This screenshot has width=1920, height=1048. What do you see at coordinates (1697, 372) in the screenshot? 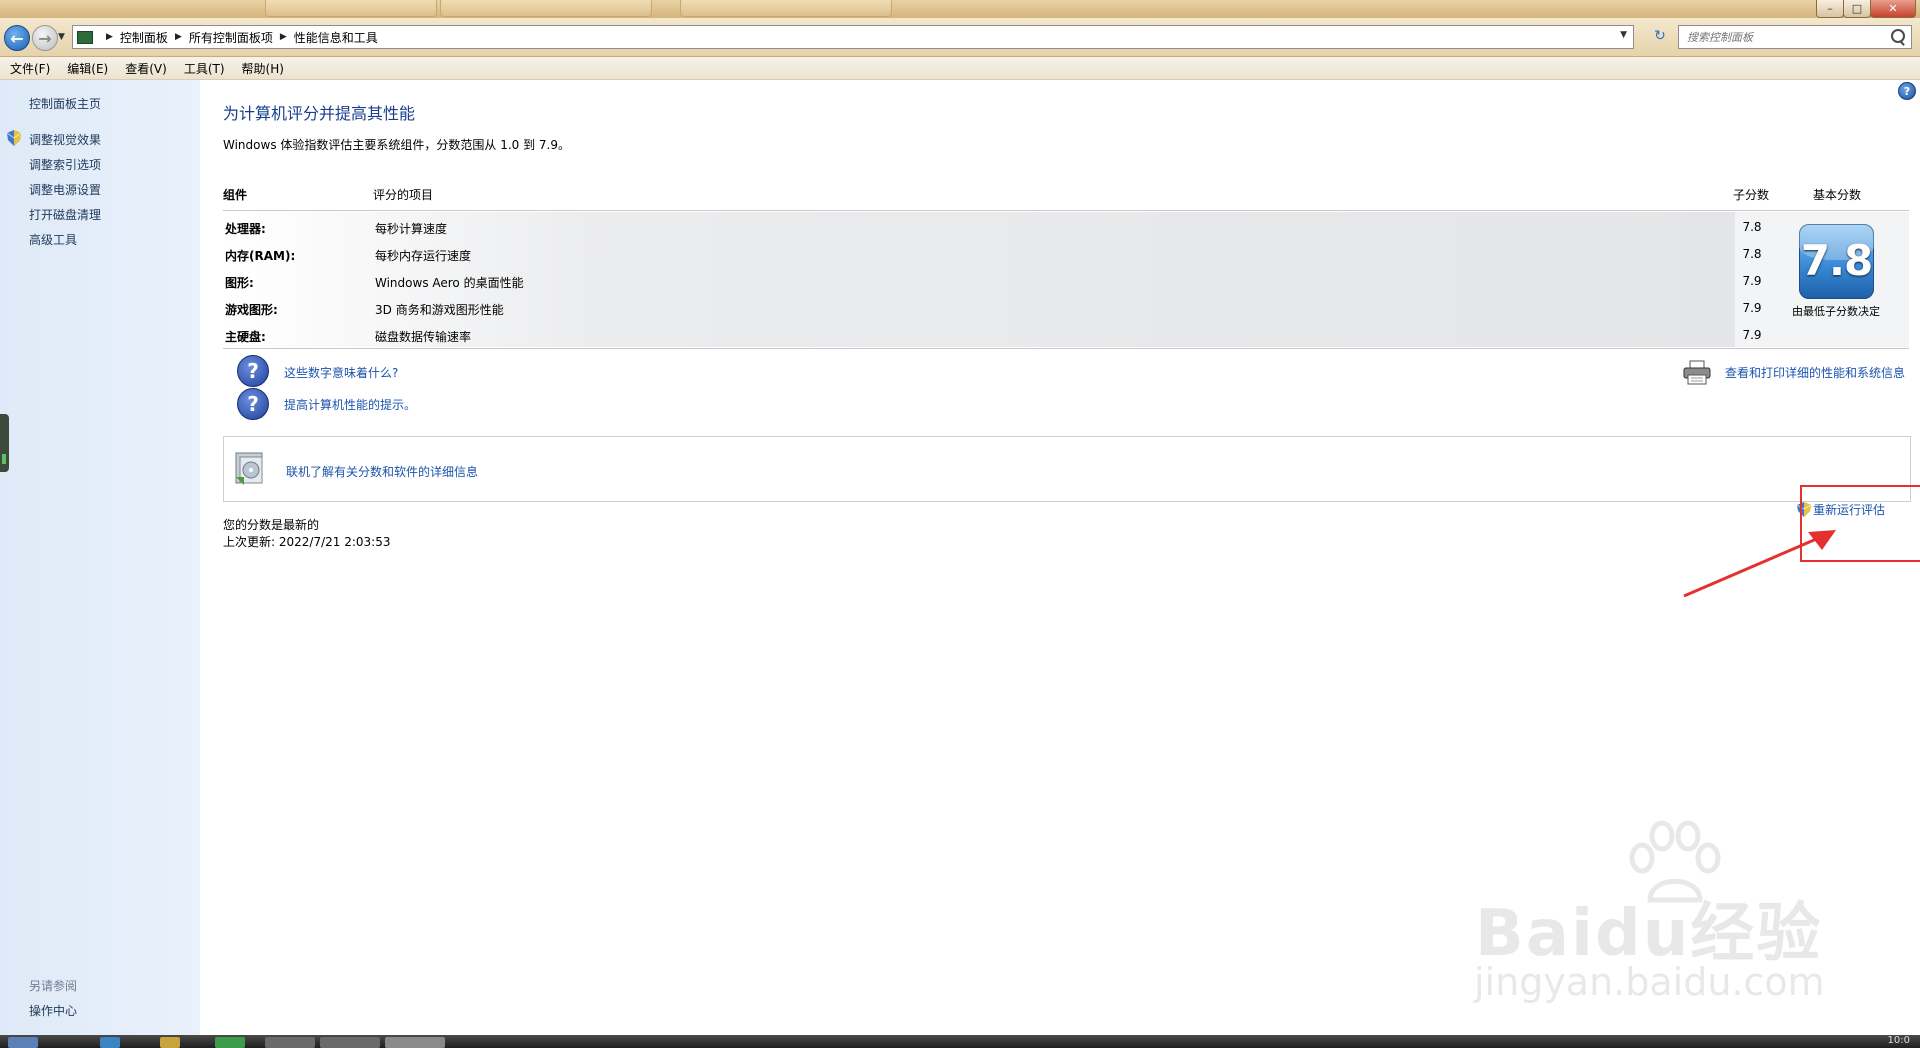
I see `printer-icon` at bounding box center [1697, 372].